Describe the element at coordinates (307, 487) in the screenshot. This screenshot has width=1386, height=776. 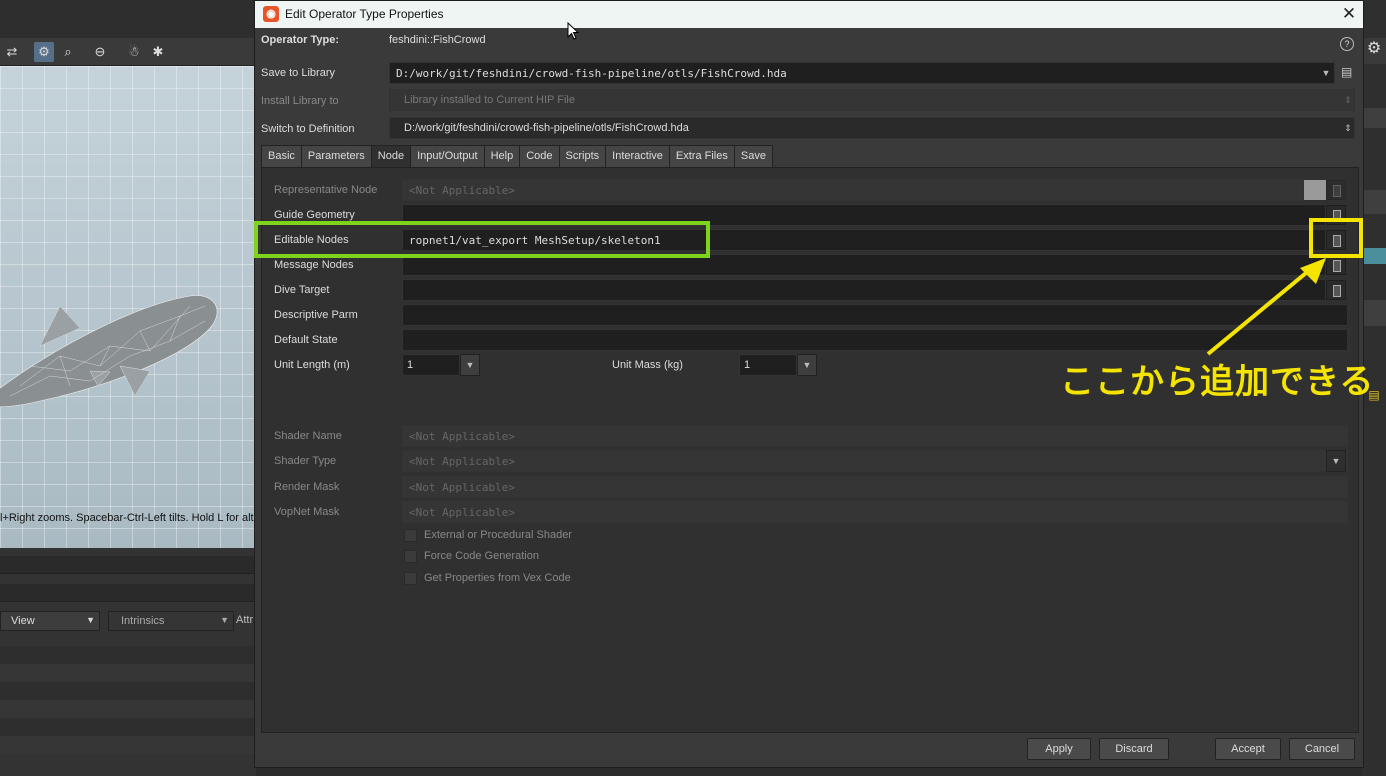
I see `render-mask-label: Render Mask` at that location.